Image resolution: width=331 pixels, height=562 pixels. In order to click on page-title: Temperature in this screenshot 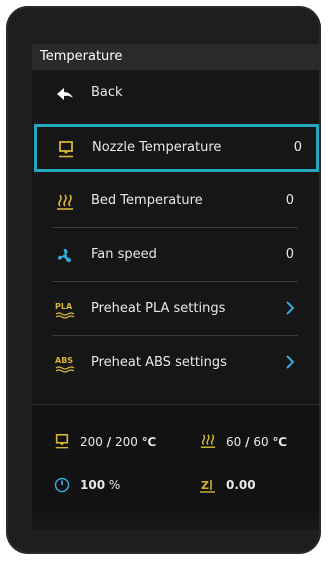, I will do `click(175, 57)`.